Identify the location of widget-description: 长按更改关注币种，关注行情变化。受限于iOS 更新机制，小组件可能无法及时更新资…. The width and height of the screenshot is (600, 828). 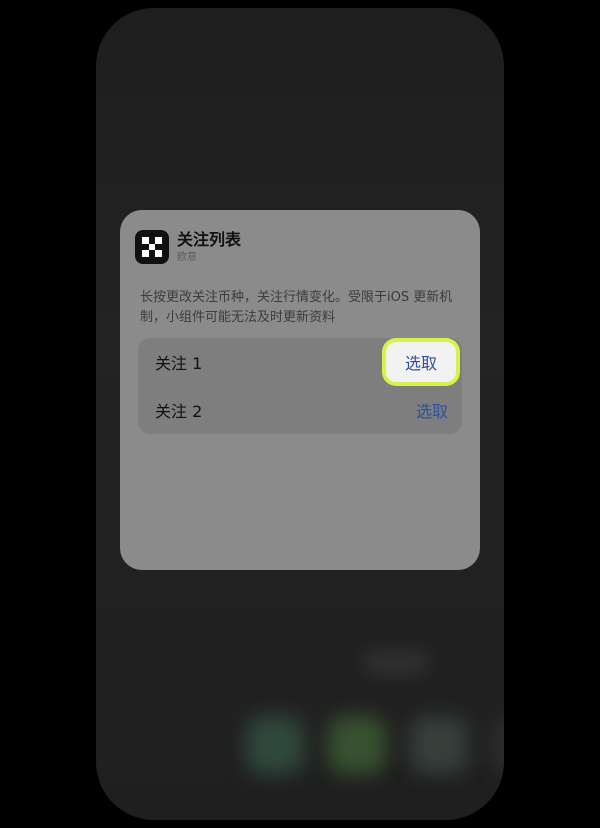
(296, 307).